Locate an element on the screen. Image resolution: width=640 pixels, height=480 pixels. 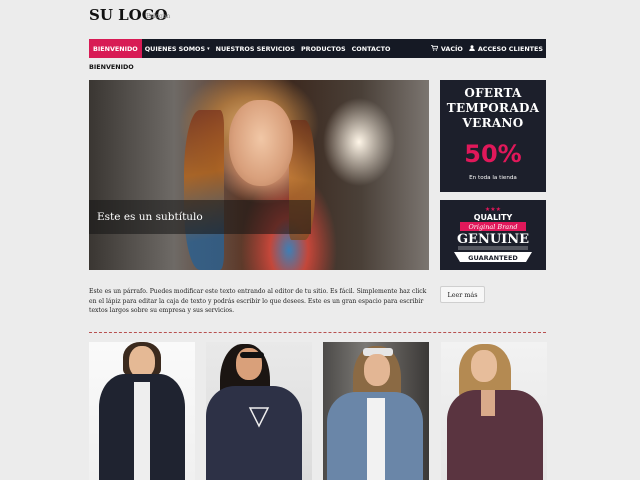
nav-item-label: NUESTROS SERVICIOS is located at coordinates (255, 48).